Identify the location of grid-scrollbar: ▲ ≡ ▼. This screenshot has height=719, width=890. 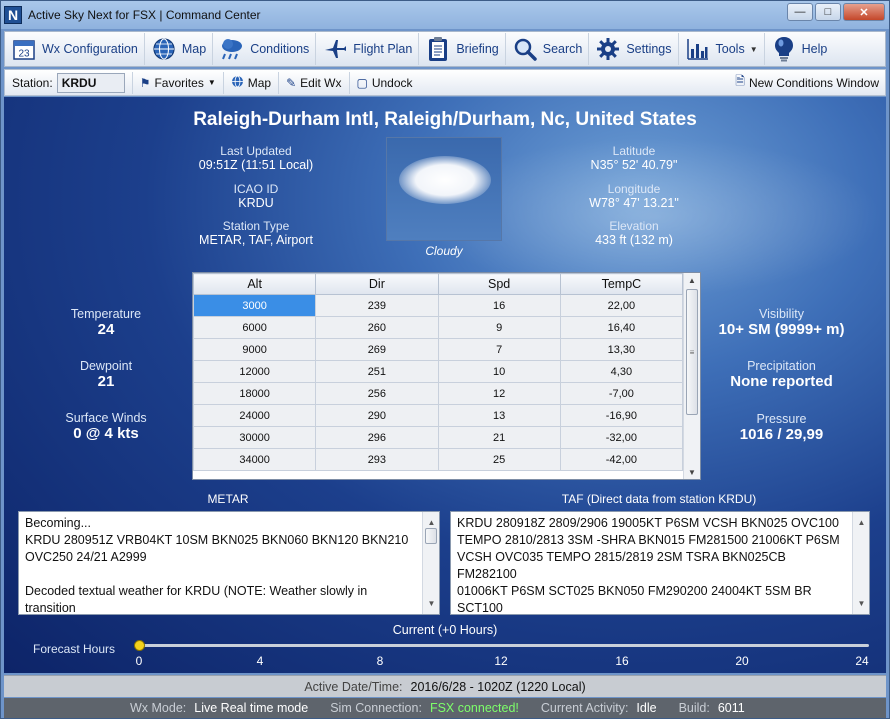
(691, 376).